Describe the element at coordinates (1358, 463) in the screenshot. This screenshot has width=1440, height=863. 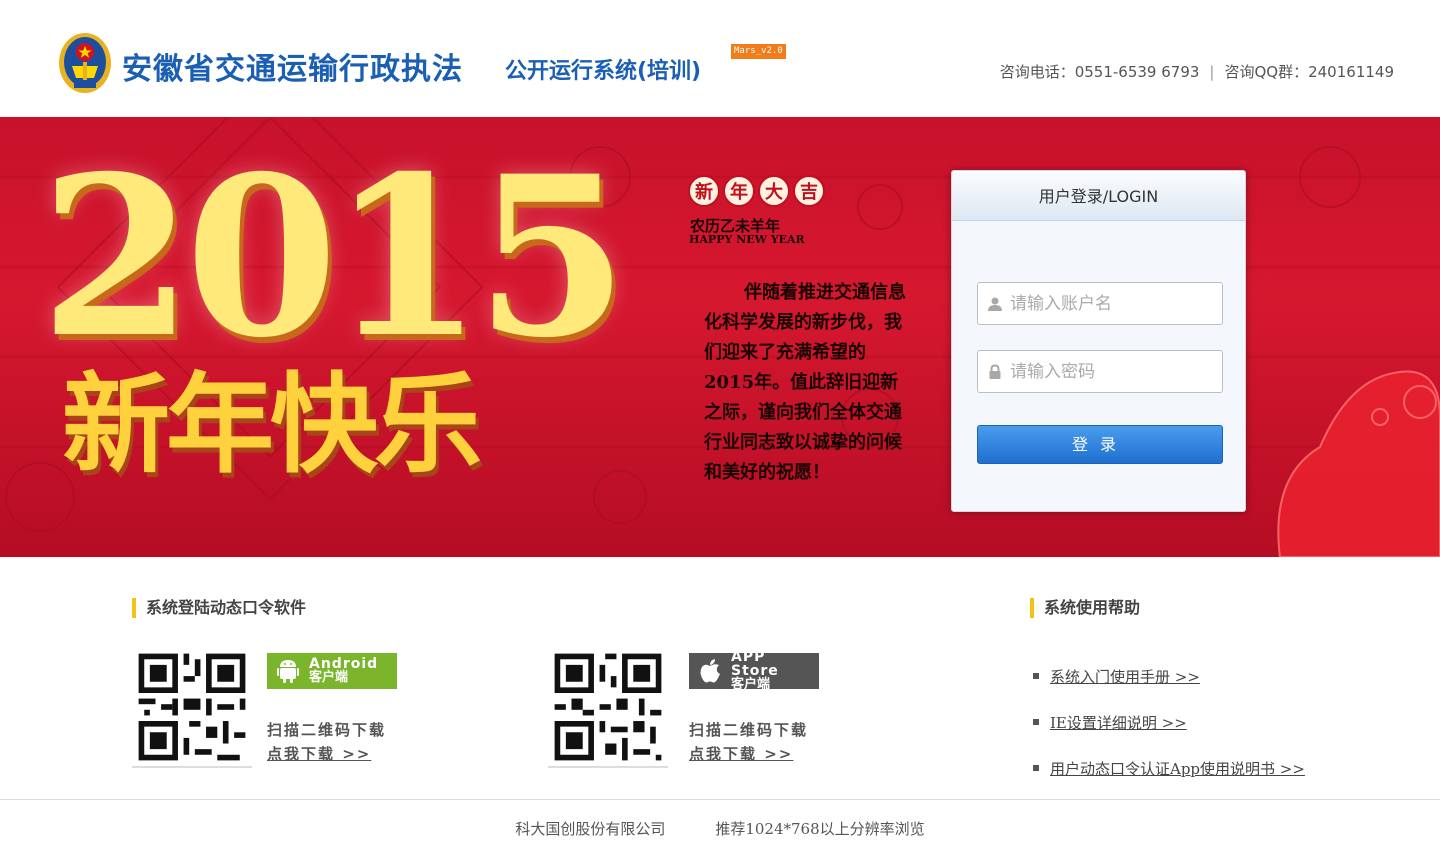
I see `paper-cut-sheep-icon` at that location.